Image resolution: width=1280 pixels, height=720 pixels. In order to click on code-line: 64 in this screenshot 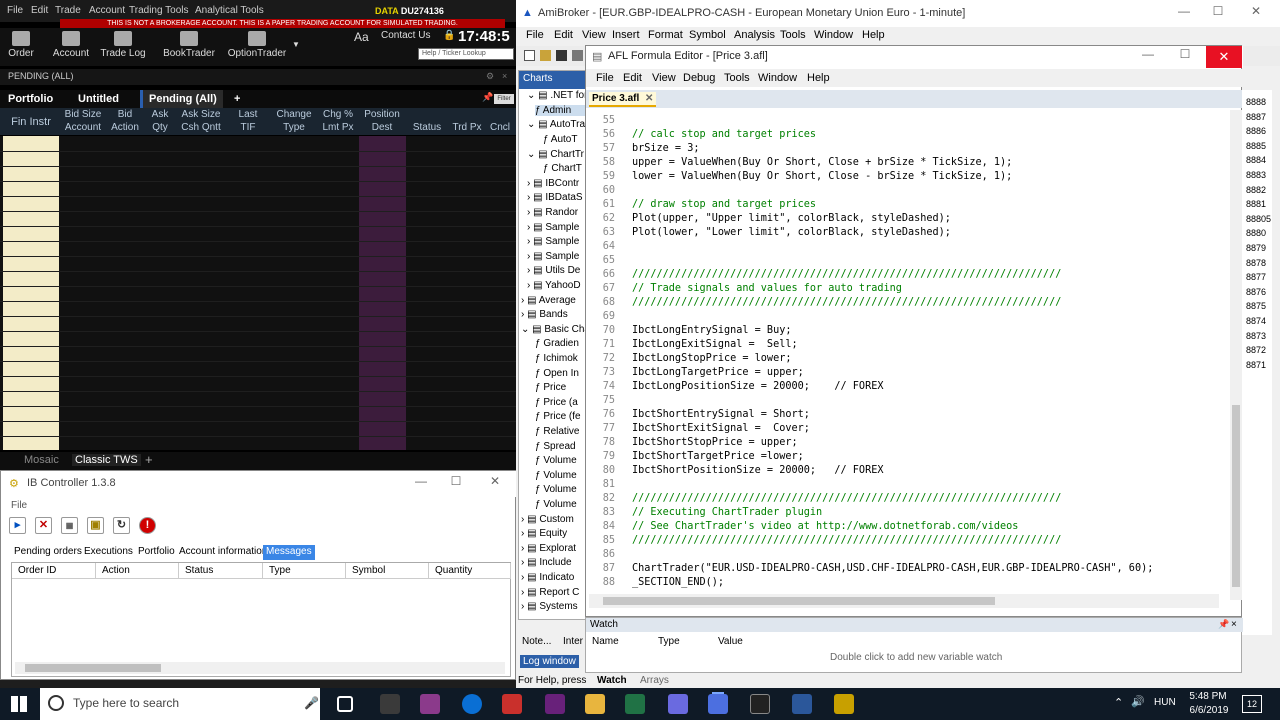, I will do `click(610, 247)`.